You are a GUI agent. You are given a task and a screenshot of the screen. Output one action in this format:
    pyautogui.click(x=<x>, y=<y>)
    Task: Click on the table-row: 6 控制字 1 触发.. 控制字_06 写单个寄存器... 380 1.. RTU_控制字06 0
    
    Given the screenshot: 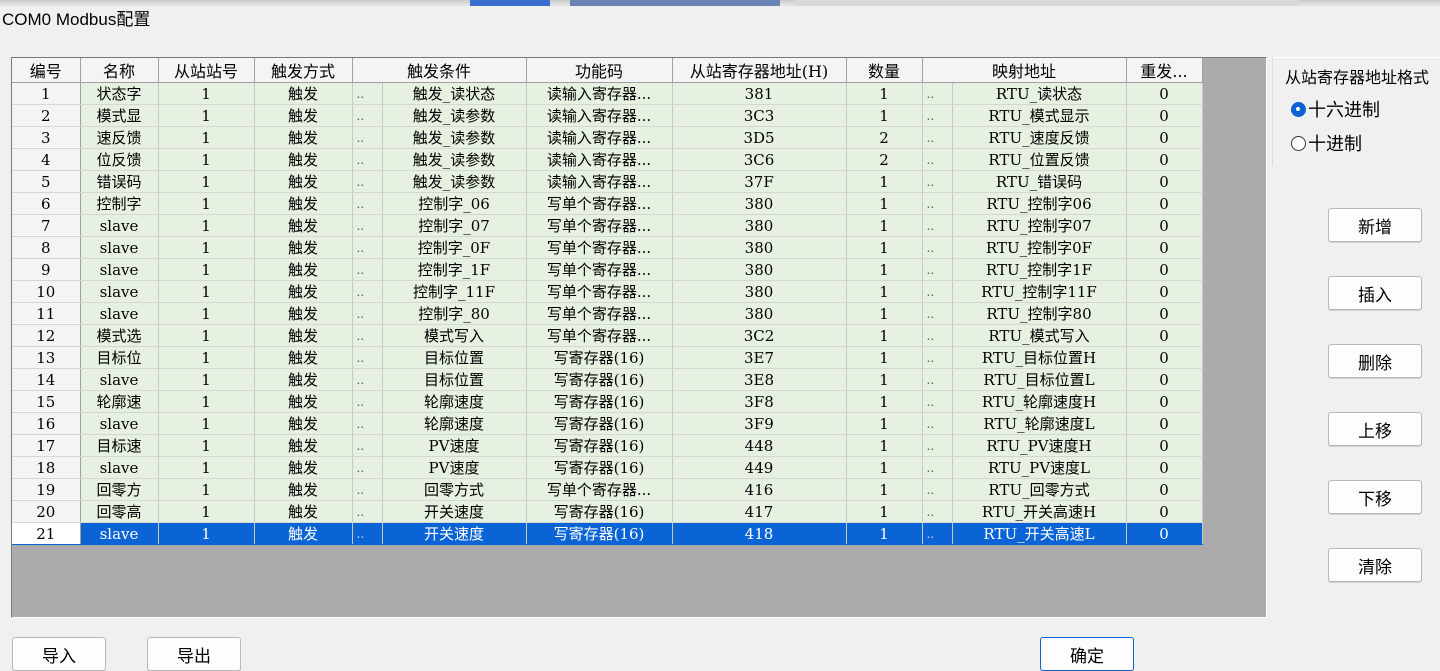 What is the action you would take?
    pyautogui.click(x=607, y=203)
    